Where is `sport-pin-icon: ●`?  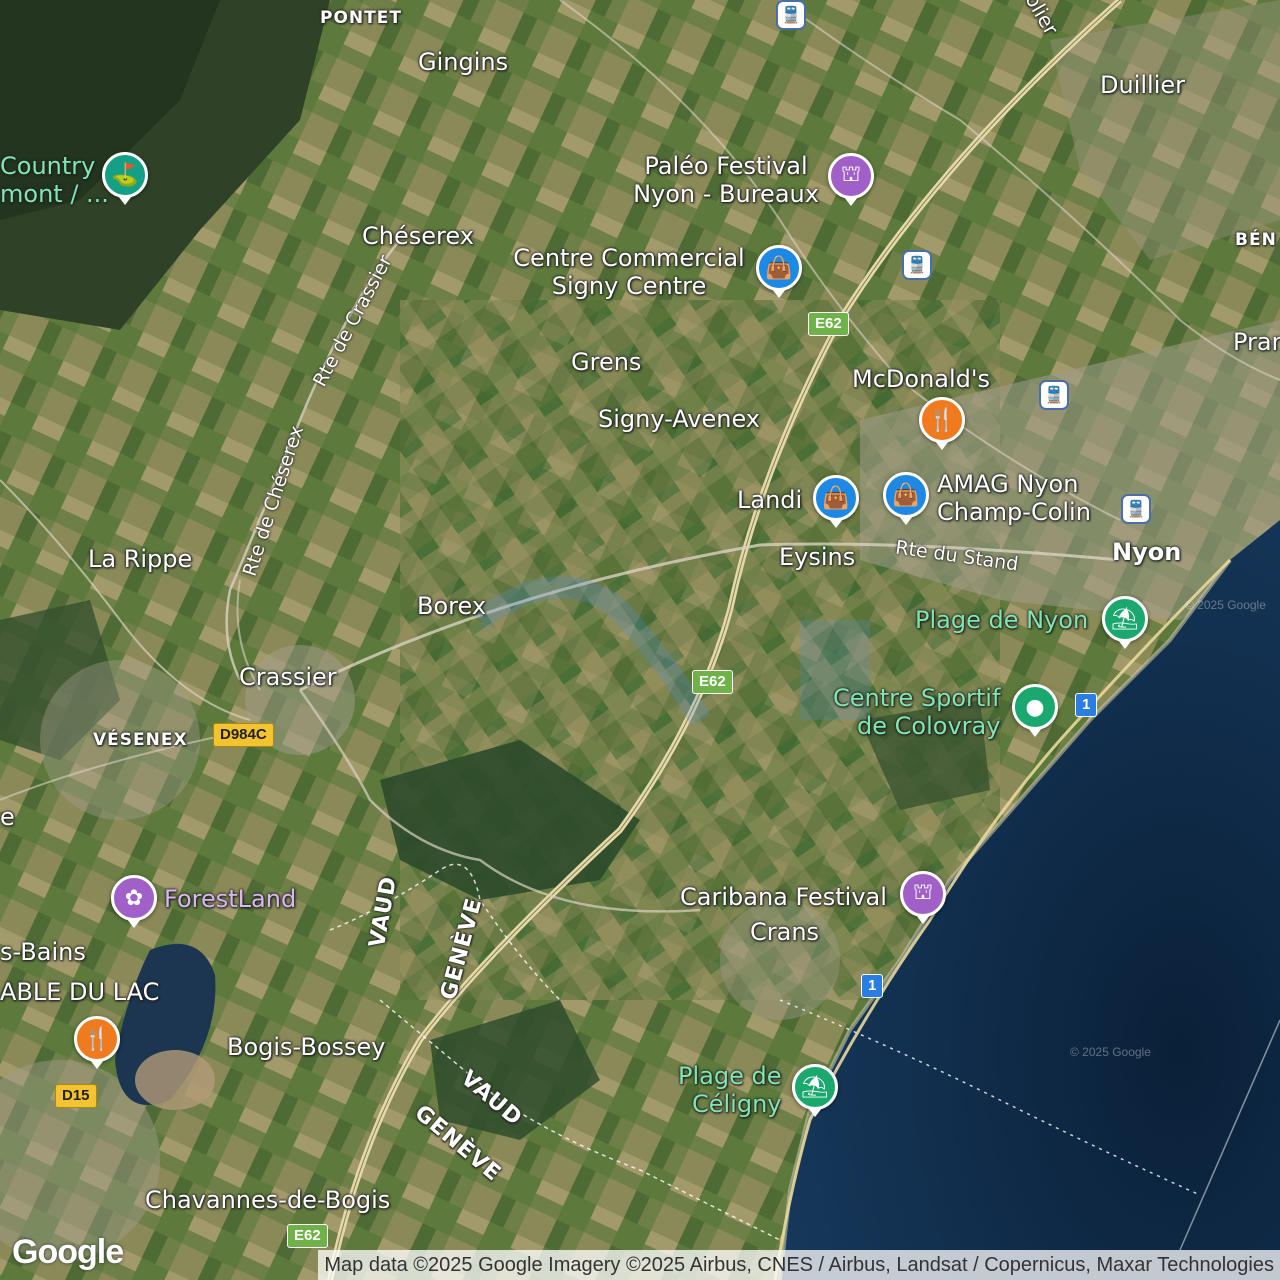
sport-pin-icon: ● is located at coordinates (1035, 707).